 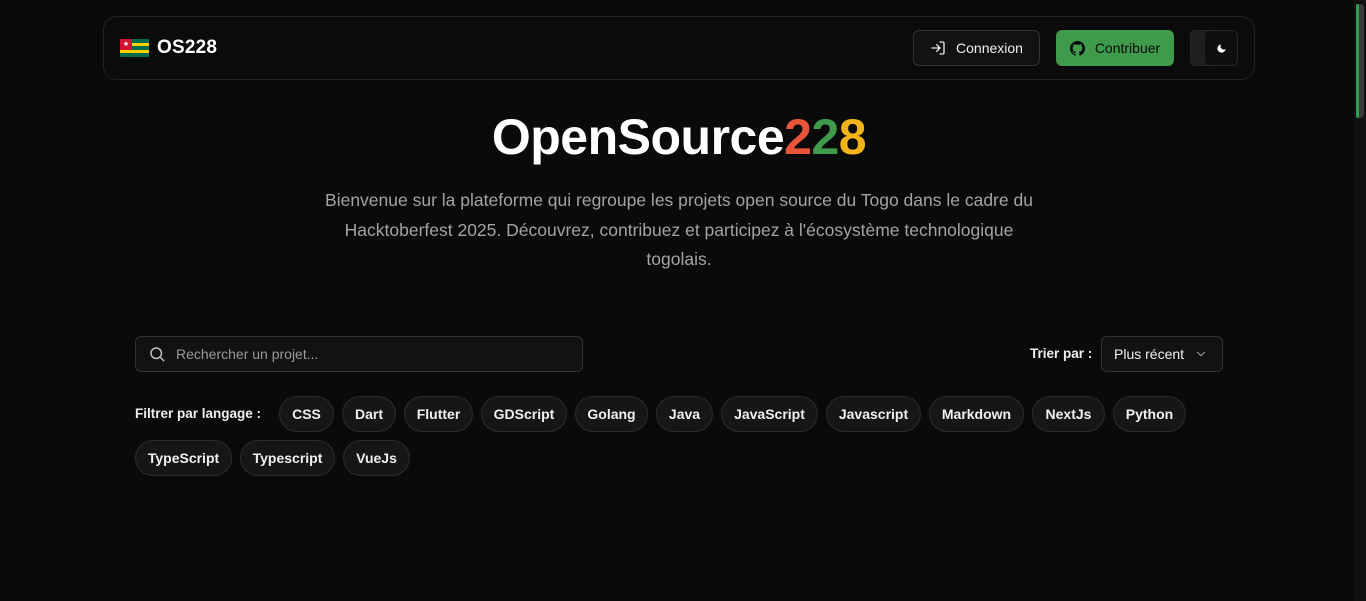 I want to click on theme-toggle, so click(x=1214, y=48).